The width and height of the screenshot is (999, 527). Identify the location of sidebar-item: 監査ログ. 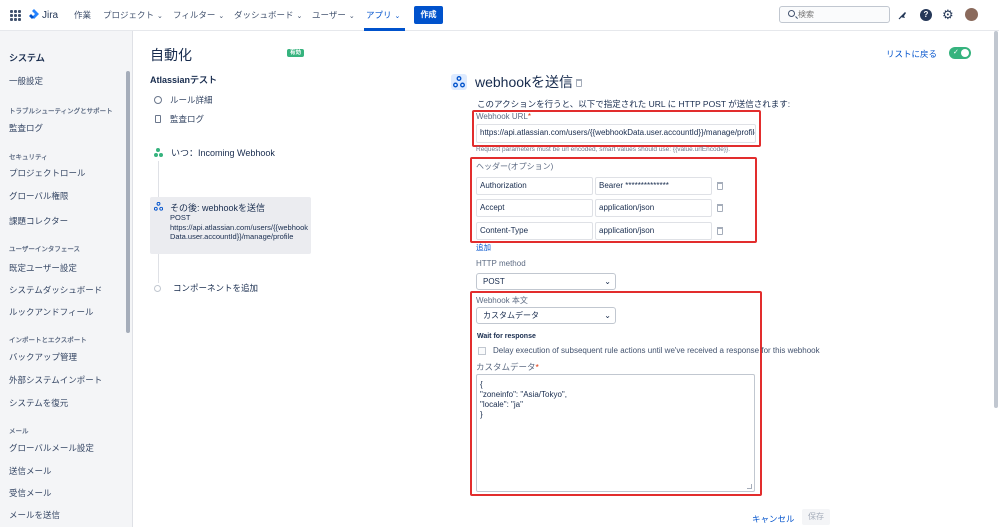
(26, 128).